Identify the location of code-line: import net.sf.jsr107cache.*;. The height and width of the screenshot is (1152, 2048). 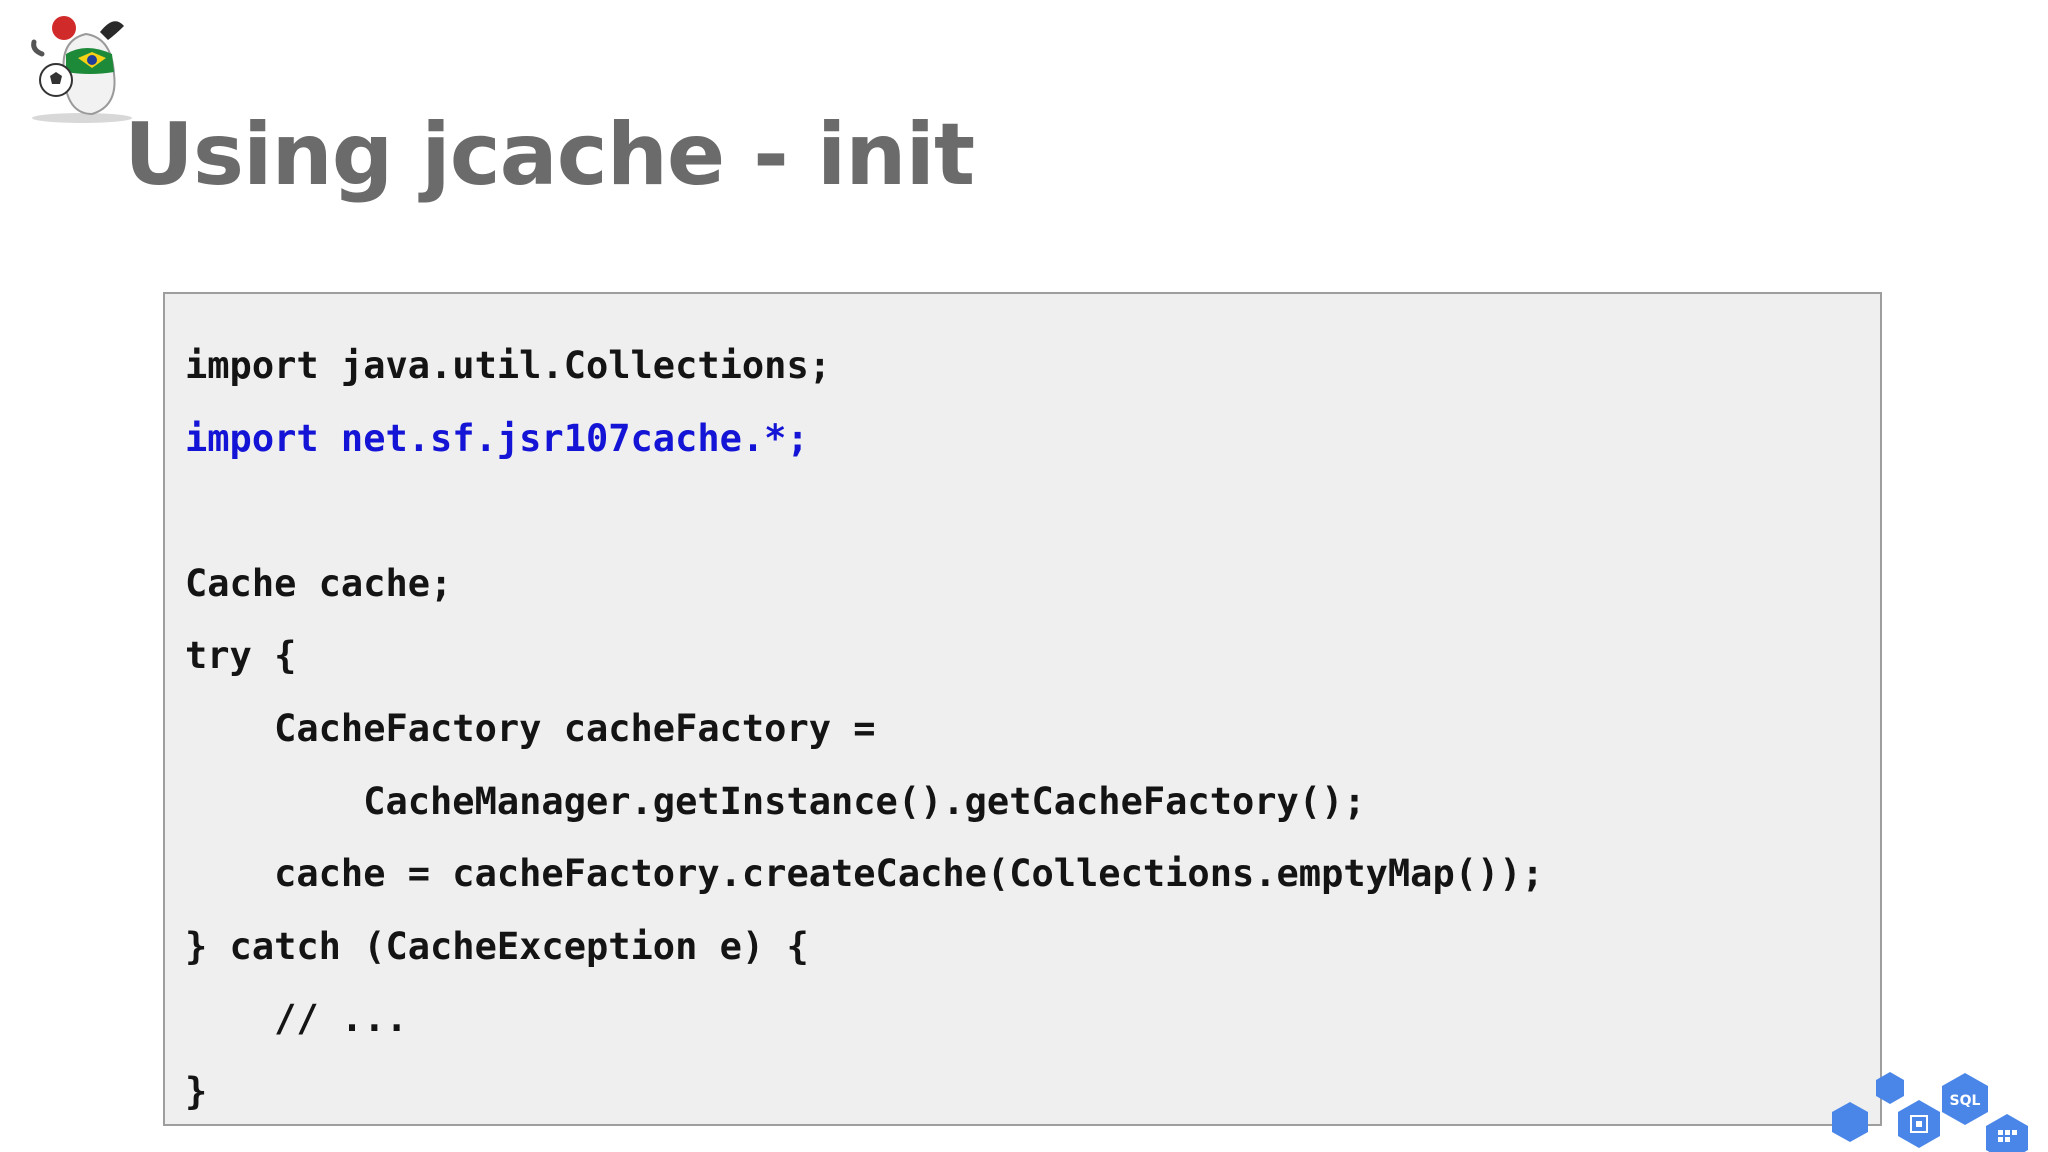
(497, 438).